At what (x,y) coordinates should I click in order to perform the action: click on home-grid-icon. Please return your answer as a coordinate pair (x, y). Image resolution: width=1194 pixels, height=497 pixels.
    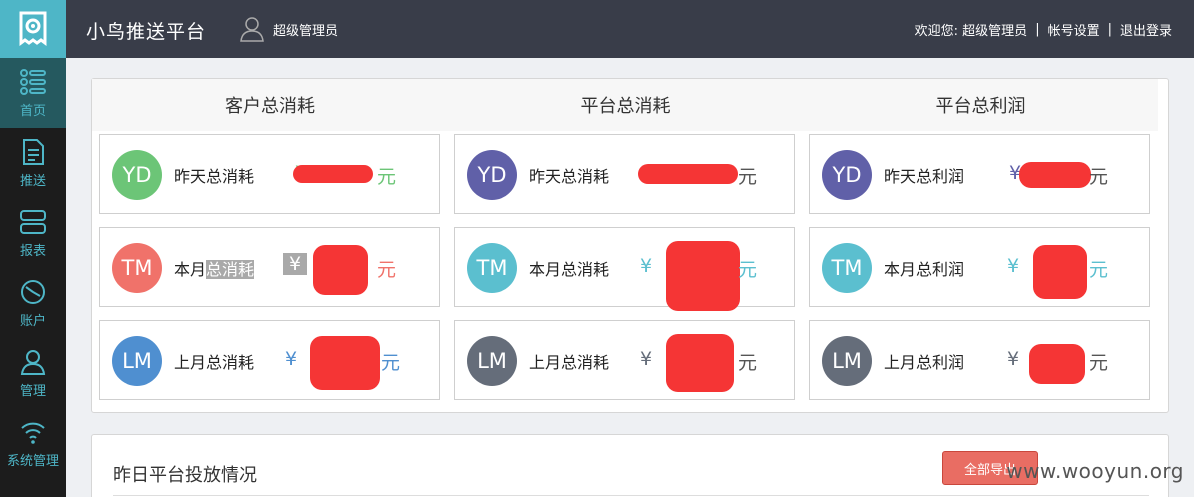
    Looking at the image, I should click on (33, 81).